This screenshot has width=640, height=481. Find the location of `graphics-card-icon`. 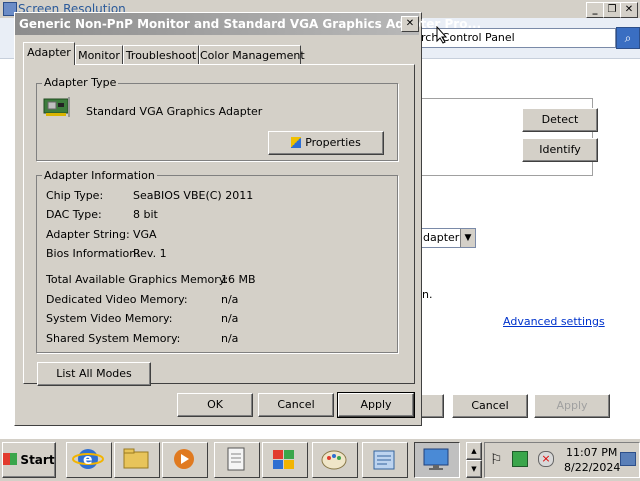

graphics-card-icon is located at coordinates (57, 108).